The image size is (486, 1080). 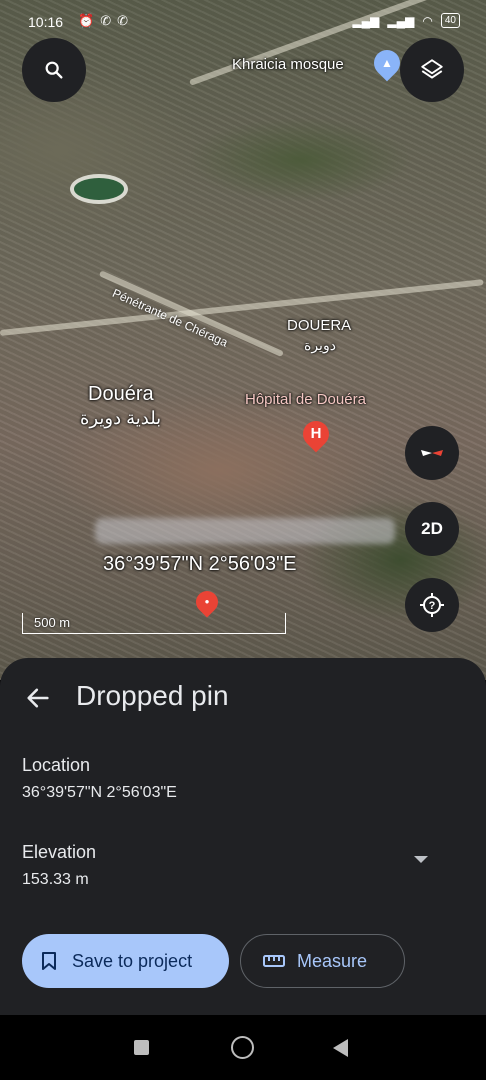 I want to click on home-icon, so click(x=242, y=1047).